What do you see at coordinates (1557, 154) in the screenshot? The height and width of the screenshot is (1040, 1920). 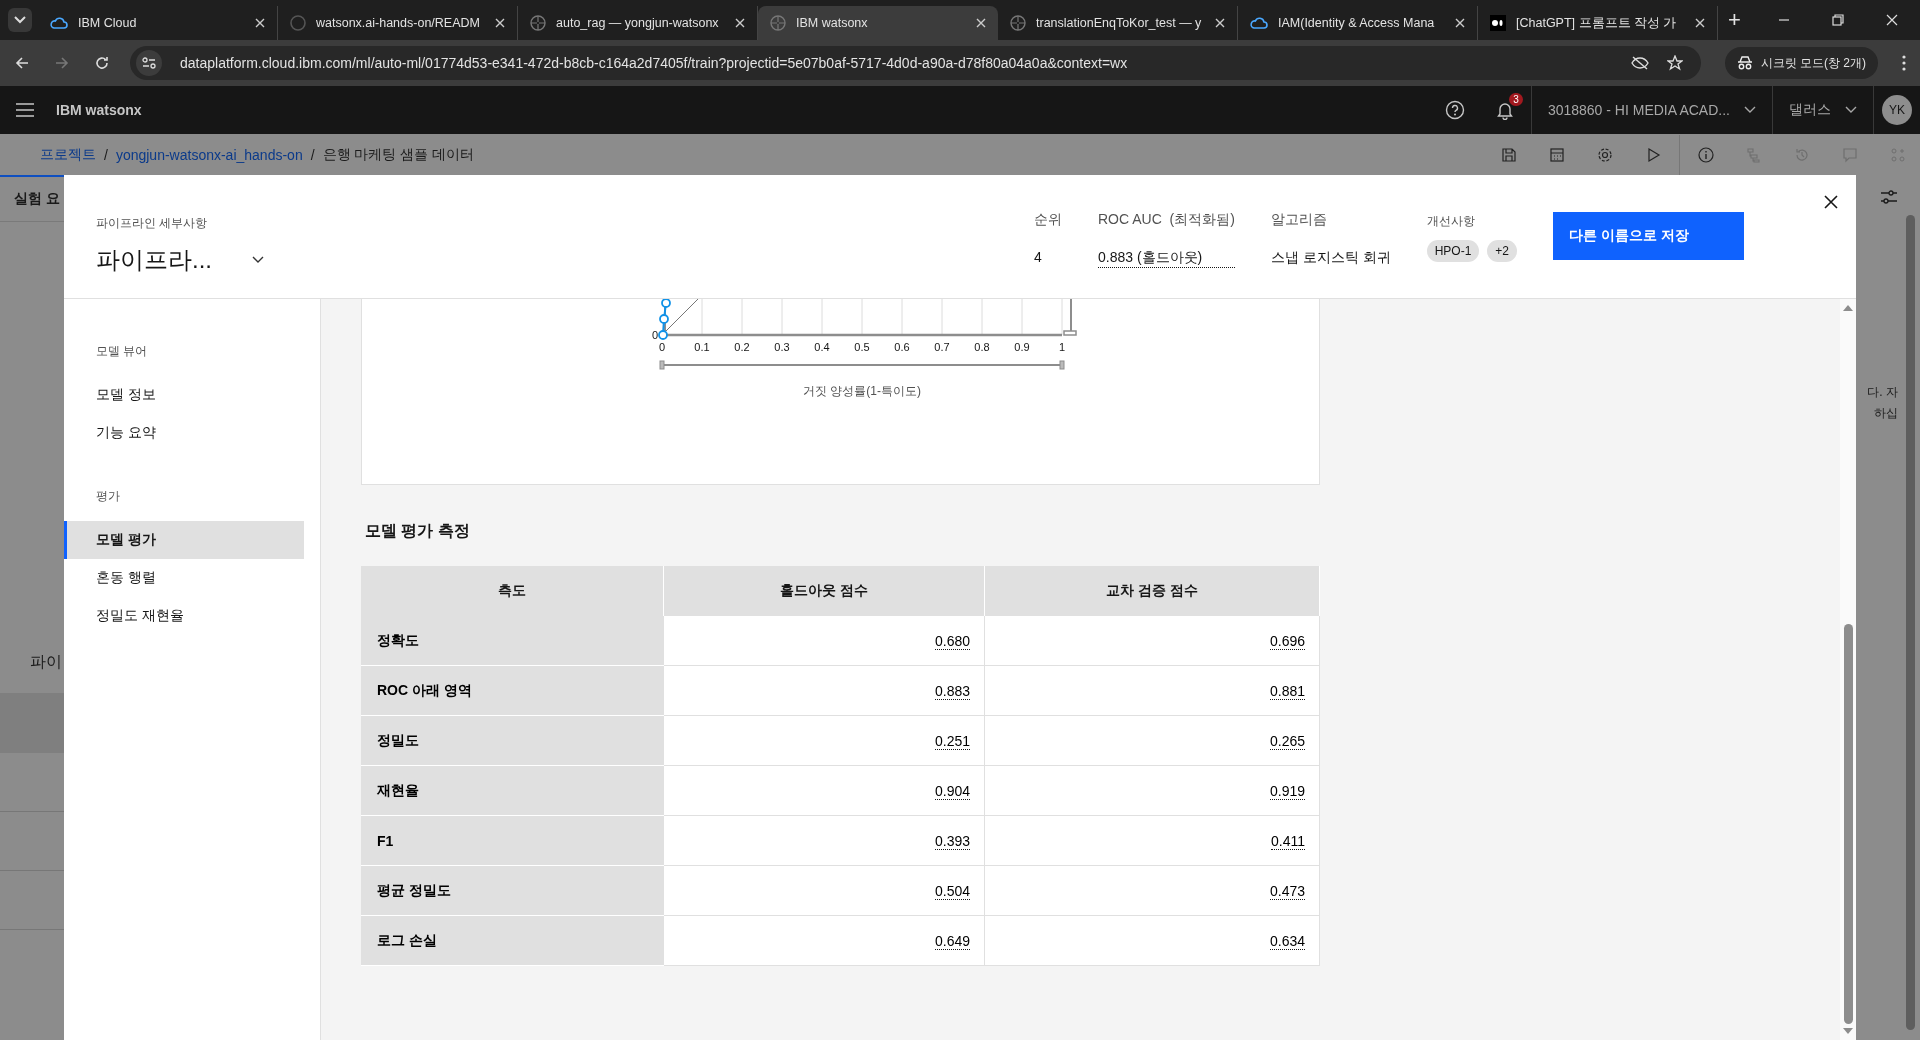 I see `calculator-icon` at bounding box center [1557, 154].